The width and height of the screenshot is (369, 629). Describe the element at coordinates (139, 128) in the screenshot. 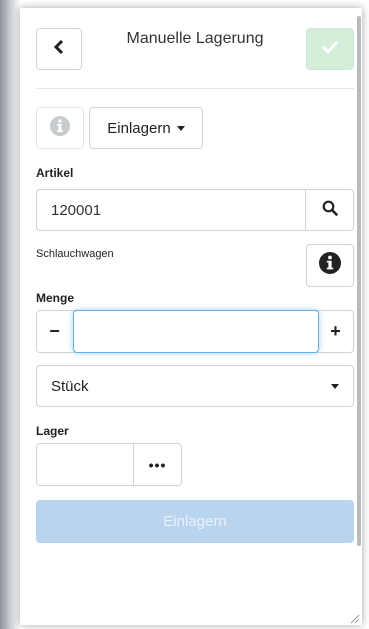

I see `mode-dropdown-label: Einlagern` at that location.